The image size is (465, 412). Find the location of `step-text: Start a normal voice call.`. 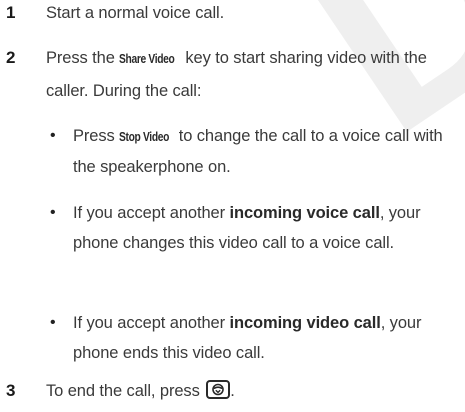

step-text: Start a normal voice call. is located at coordinates (135, 13).